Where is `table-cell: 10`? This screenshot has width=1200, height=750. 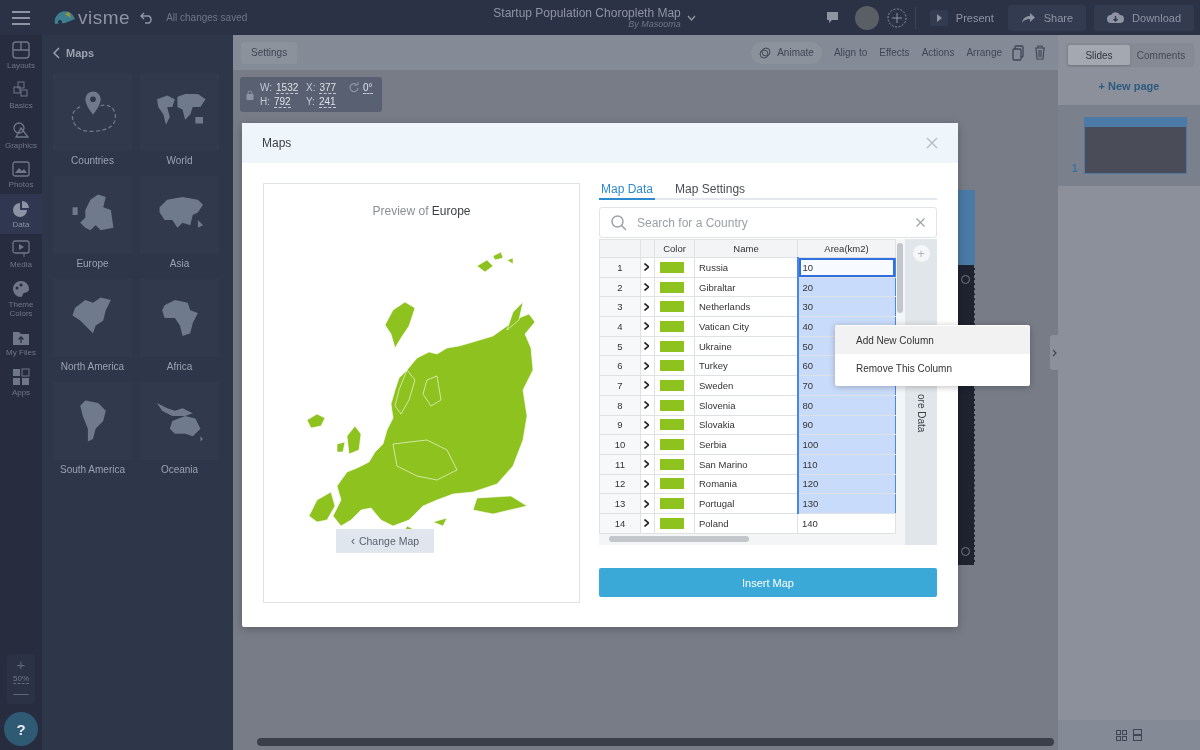 table-cell: 10 is located at coordinates (846, 267).